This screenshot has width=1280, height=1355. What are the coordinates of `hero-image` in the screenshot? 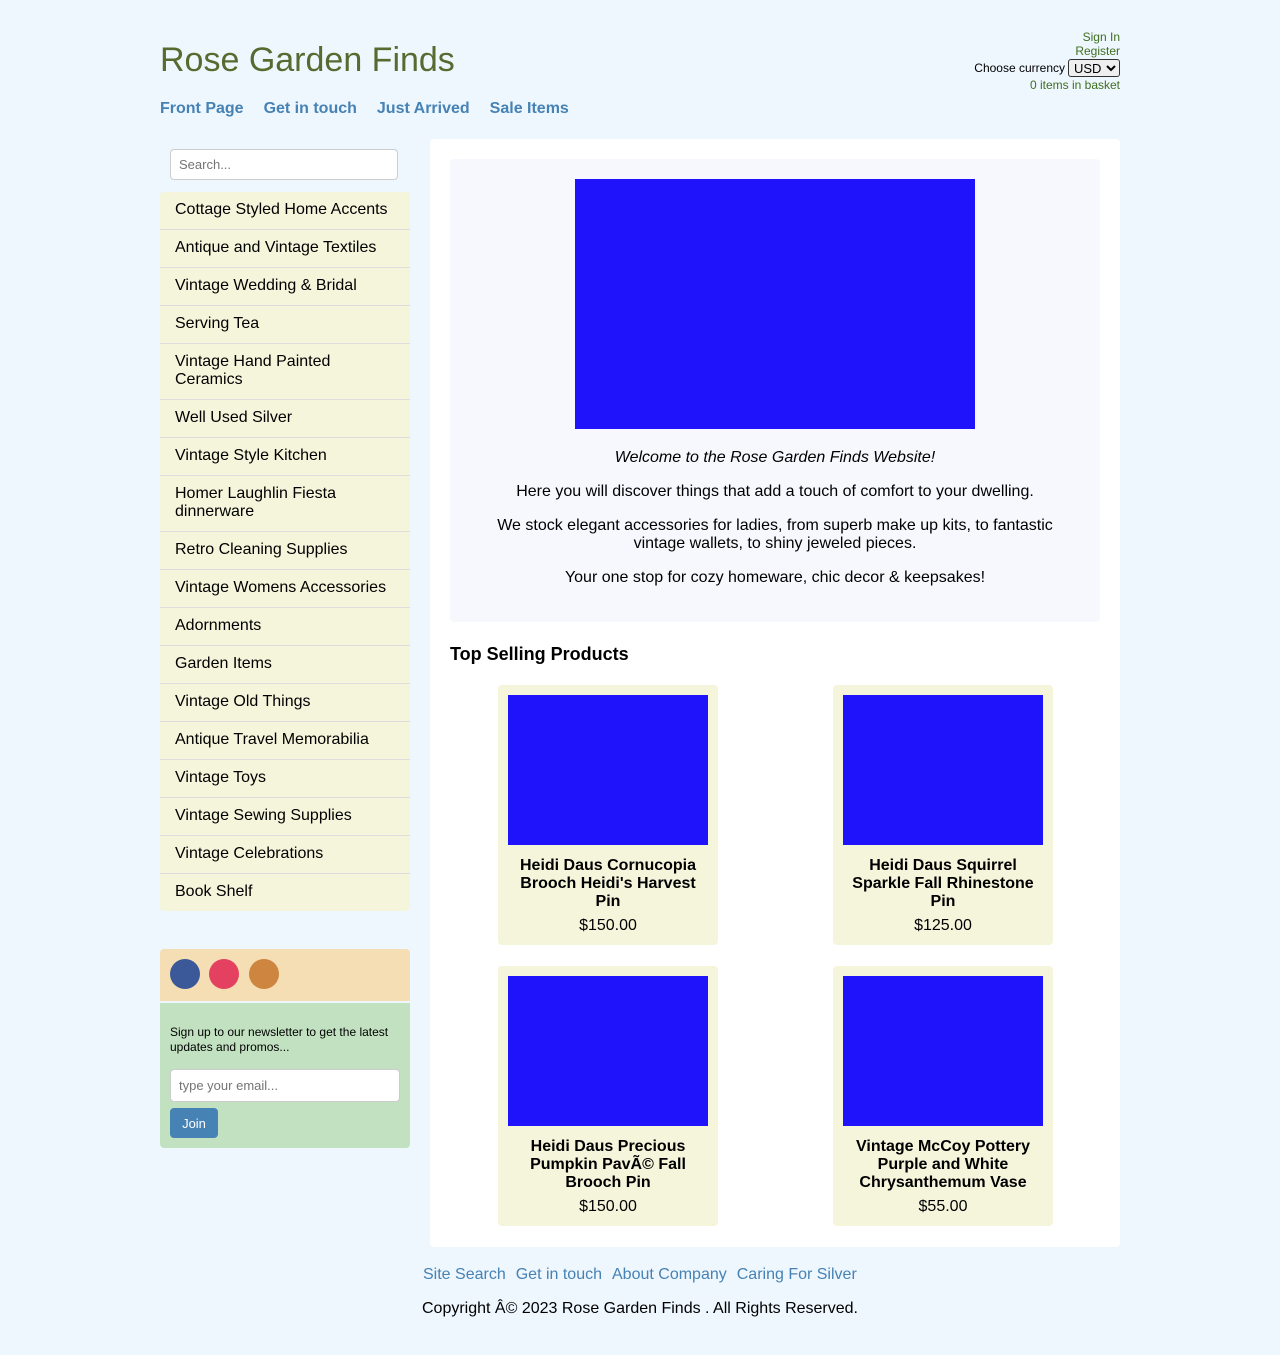 It's located at (775, 304).